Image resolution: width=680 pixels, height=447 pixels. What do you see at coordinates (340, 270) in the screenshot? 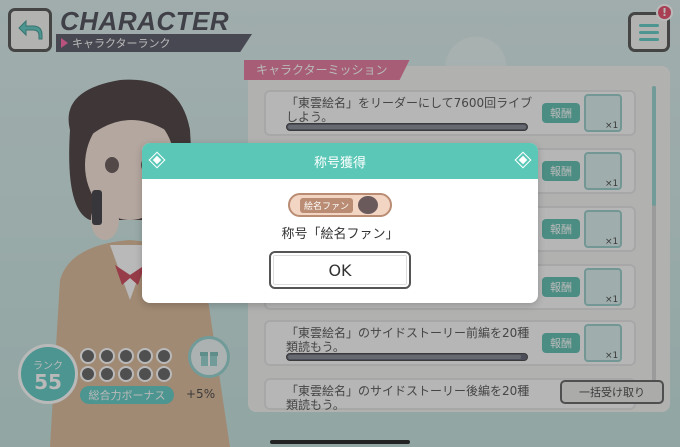
I see `ok-button: OK` at bounding box center [340, 270].